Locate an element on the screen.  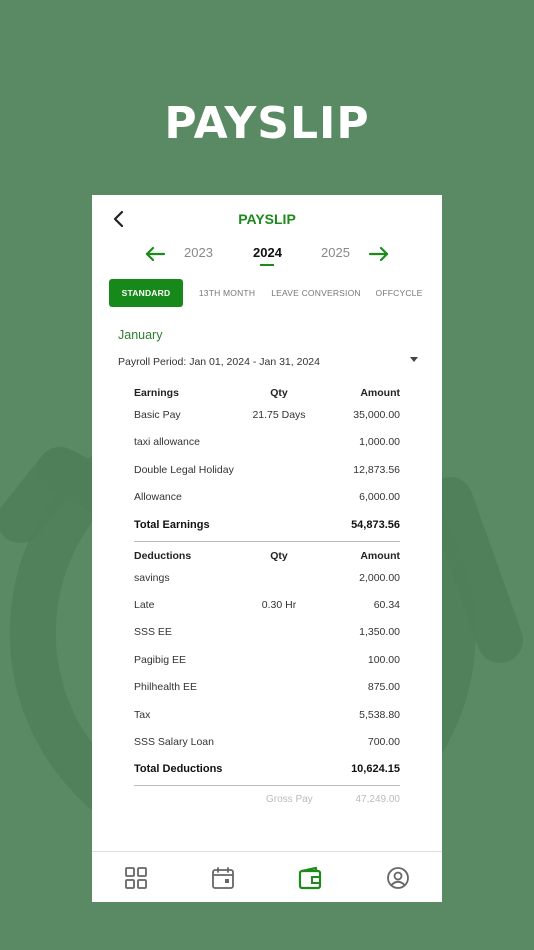
partial-row: Gross Pay 47,249.00 is located at coordinates (267, 801).